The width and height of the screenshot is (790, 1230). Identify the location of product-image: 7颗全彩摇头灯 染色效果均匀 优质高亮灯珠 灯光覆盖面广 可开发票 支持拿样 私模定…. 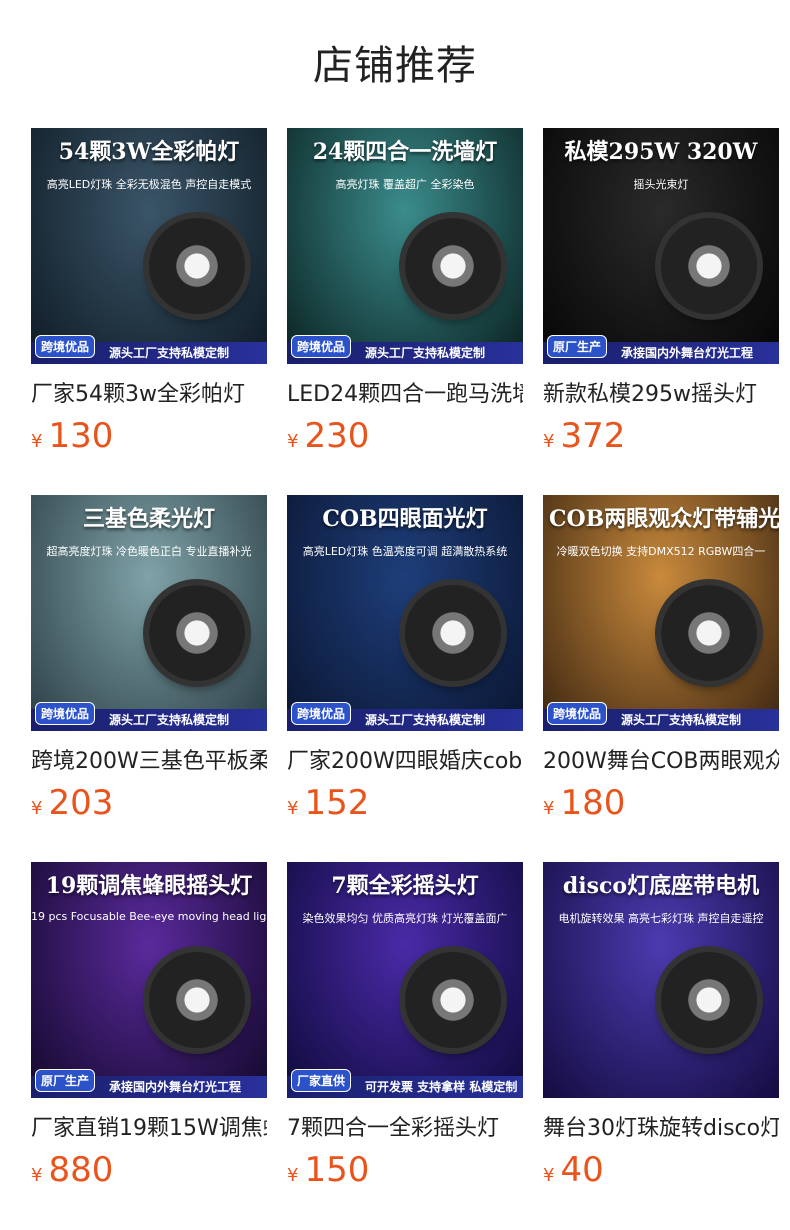
(405, 980).